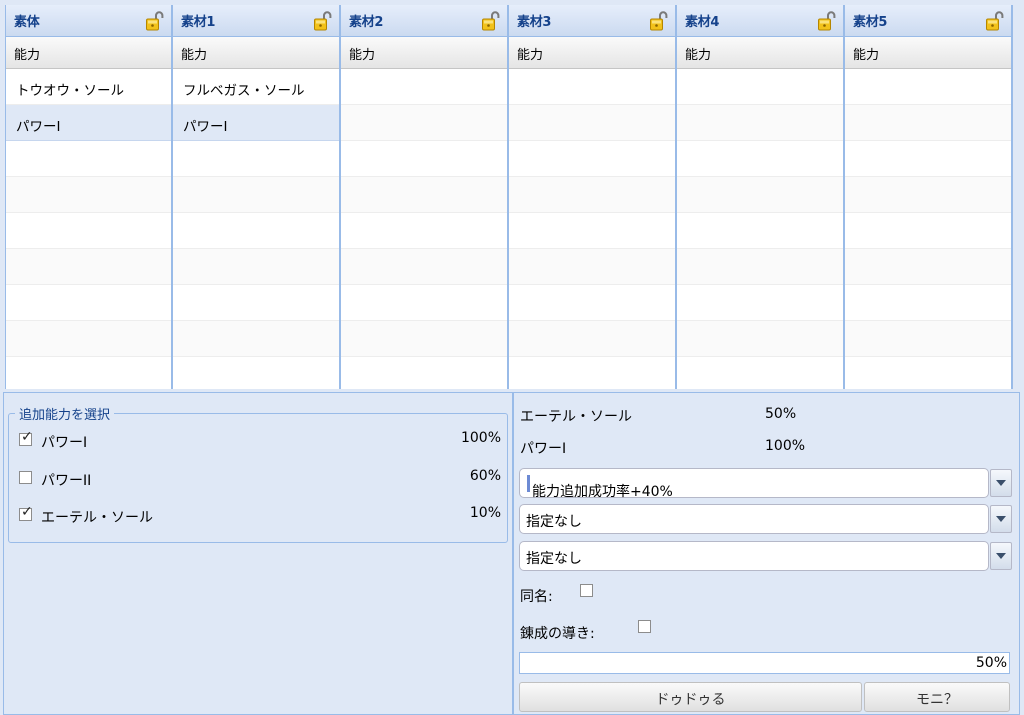 This screenshot has height=715, width=1024. What do you see at coordinates (25, 477) in the screenshot?
I see `option-checkbox` at bounding box center [25, 477].